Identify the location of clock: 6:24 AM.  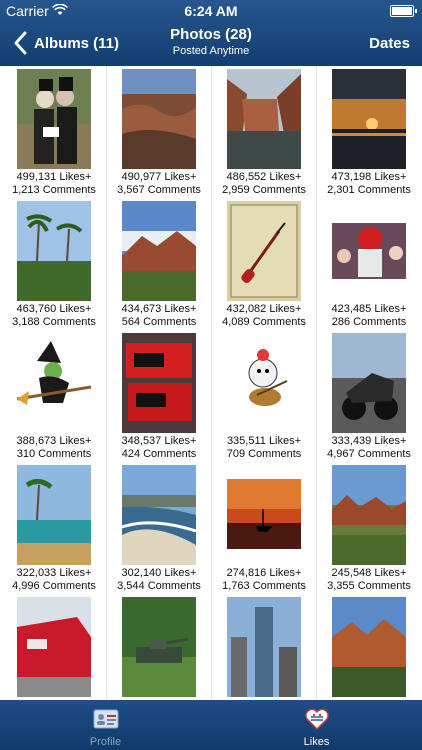
(211, 11).